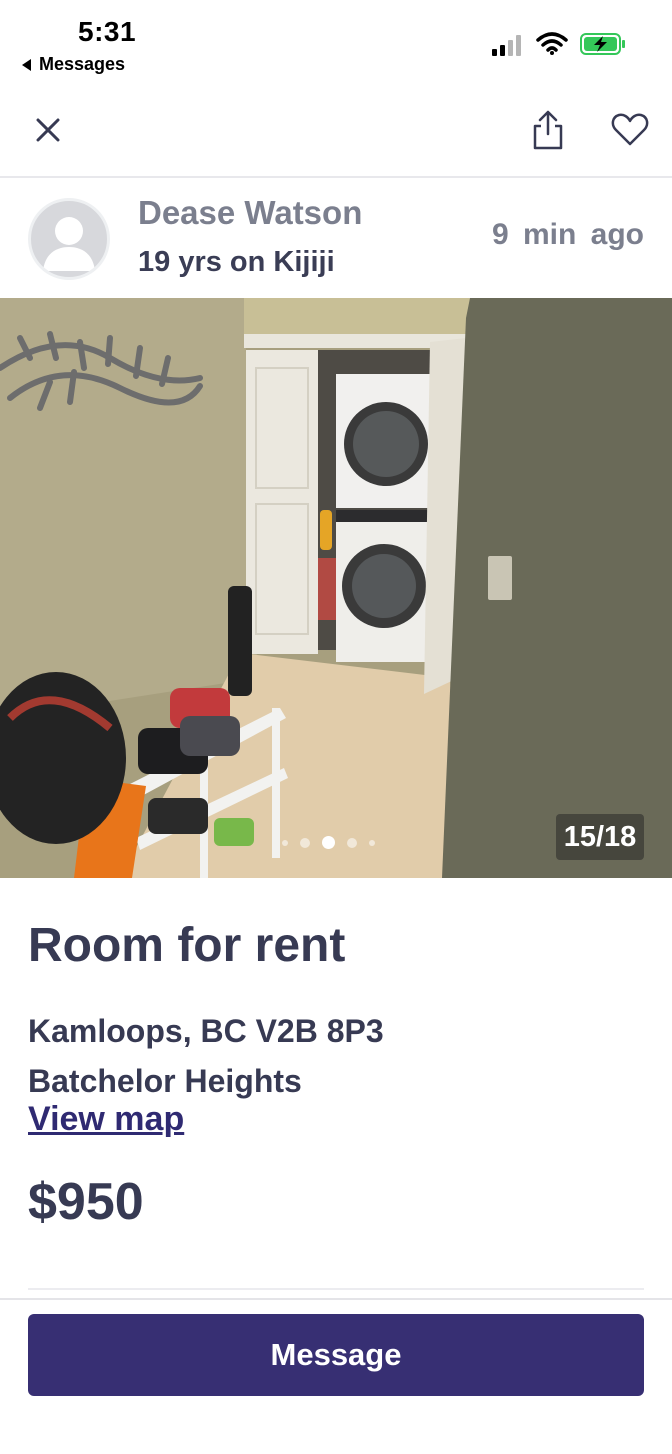 Image resolution: width=672 pixels, height=1454 pixels. I want to click on seller-row: Dease Watson 19 yrs on Kijiji 9 min ago, so click(336, 239).